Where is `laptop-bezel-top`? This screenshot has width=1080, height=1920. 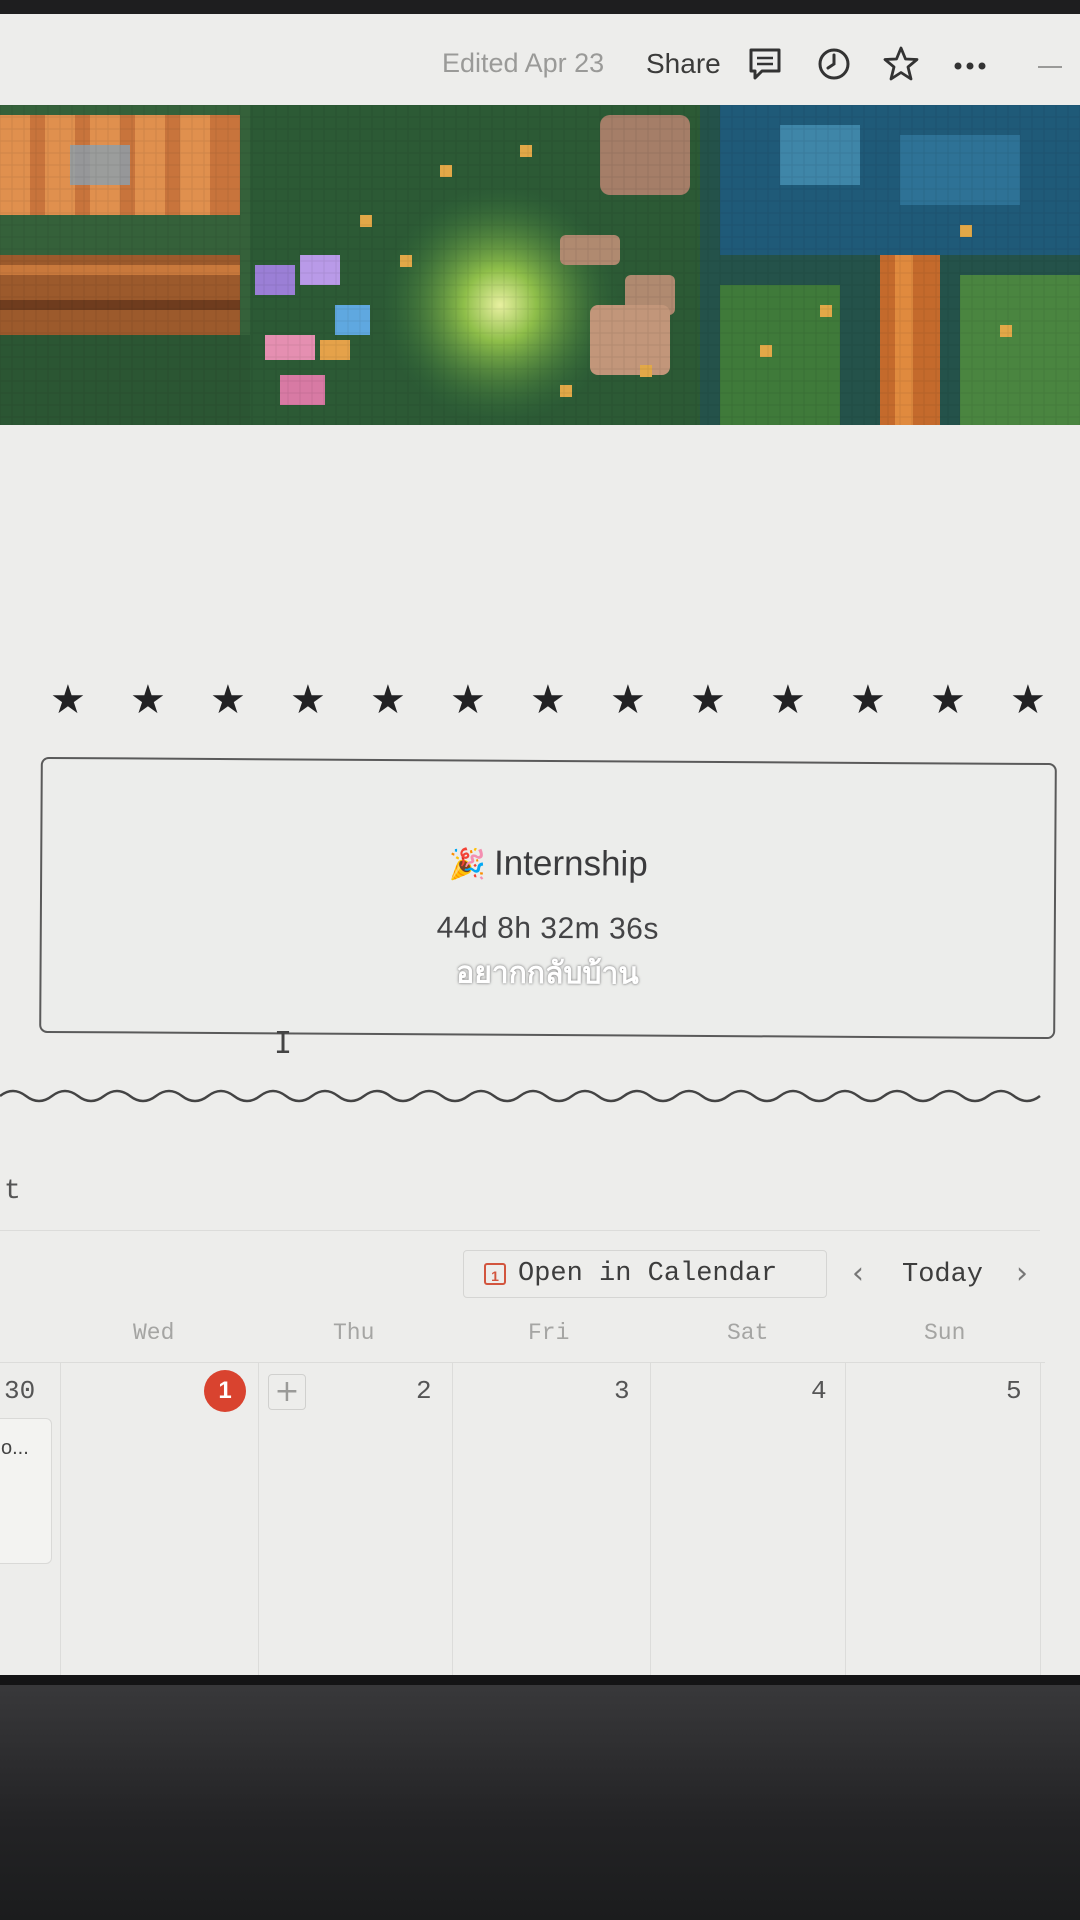
laptop-bezel-top is located at coordinates (540, 7).